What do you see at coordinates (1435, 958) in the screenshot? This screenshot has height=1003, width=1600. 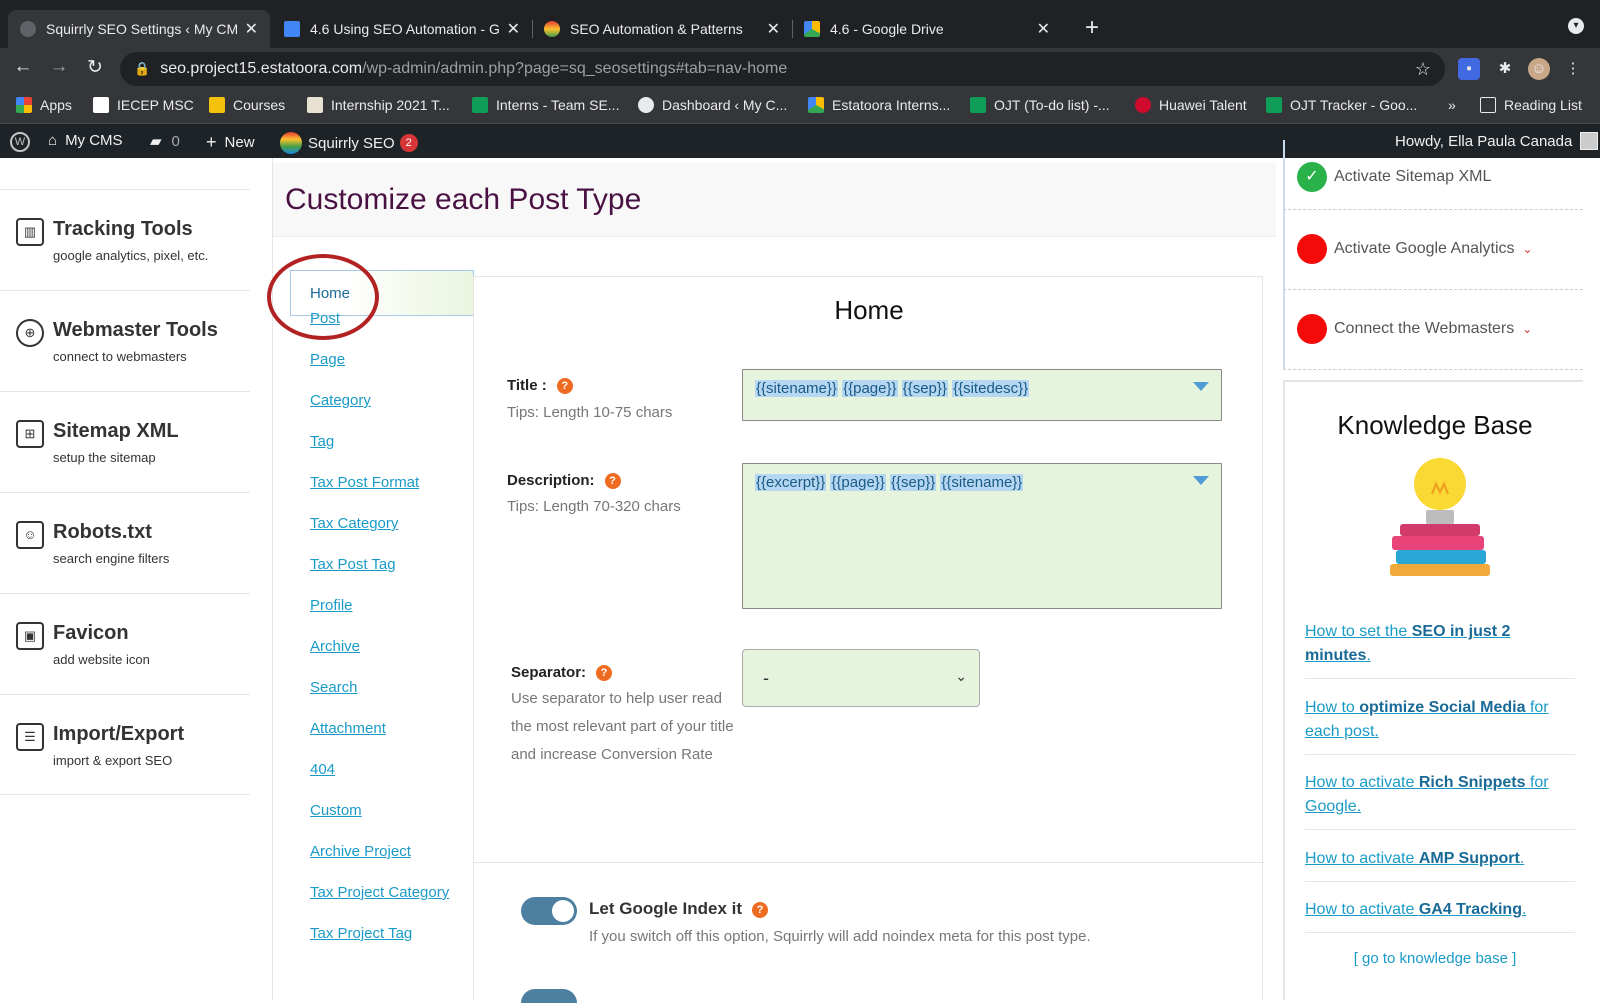 I see `kb-more-link: [ go to knowledge base ]` at bounding box center [1435, 958].